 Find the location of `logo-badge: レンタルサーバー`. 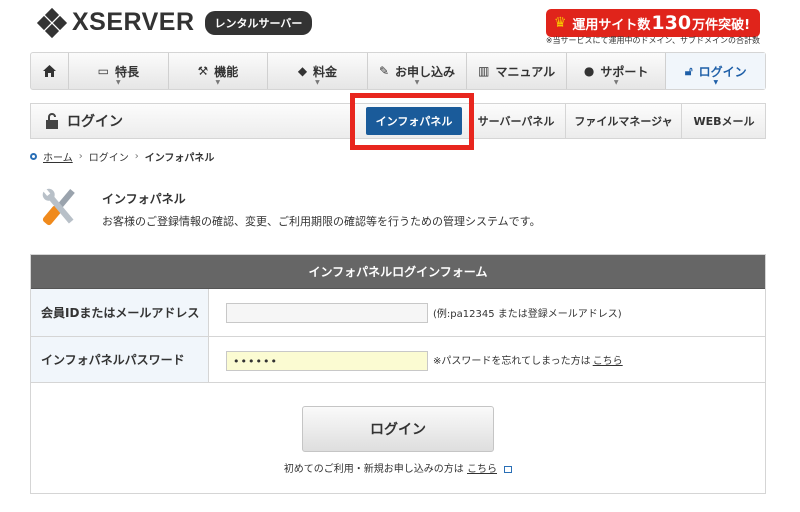

logo-badge: レンタルサーバー is located at coordinates (258, 22).